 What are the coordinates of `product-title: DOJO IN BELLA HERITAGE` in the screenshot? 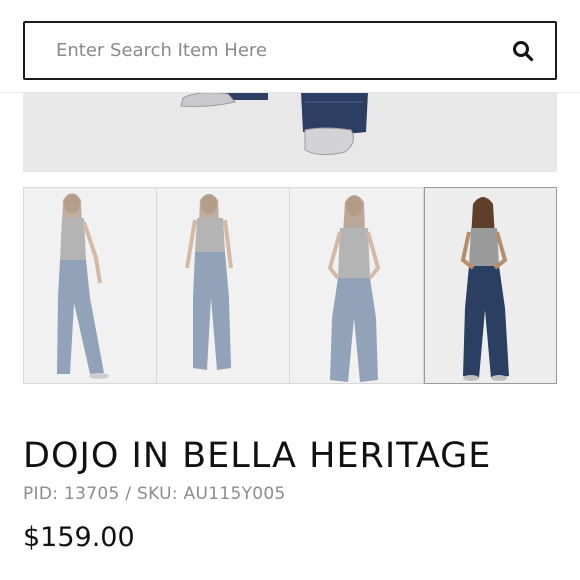 It's located at (257, 456).